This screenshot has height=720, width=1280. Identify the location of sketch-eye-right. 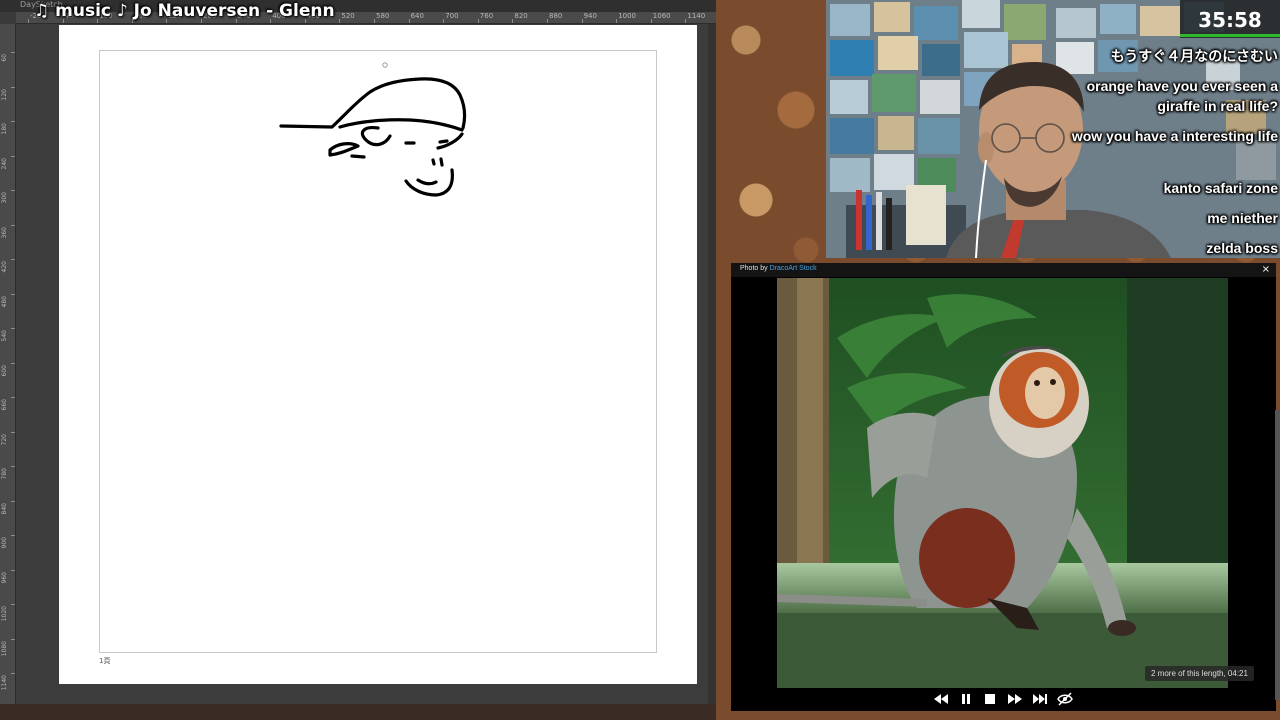
(443, 141).